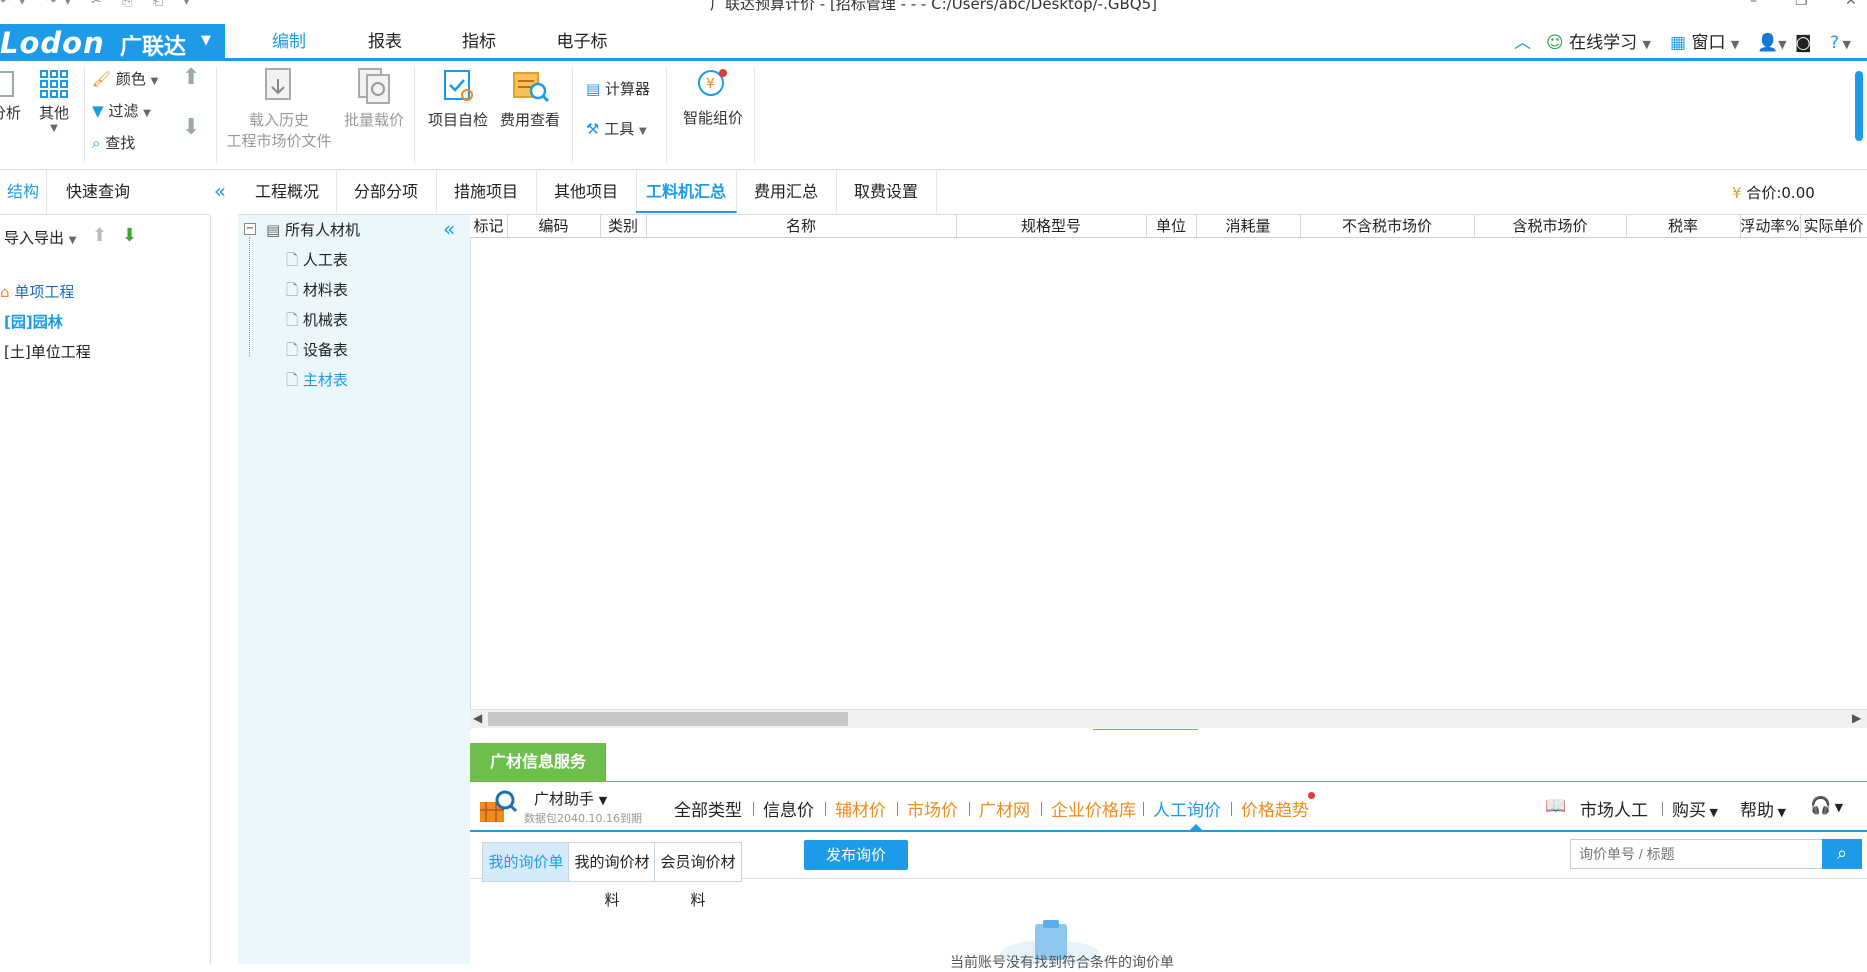  What do you see at coordinates (932, 808) in the screenshot?
I see `link-market-price: 市场价` at bounding box center [932, 808].